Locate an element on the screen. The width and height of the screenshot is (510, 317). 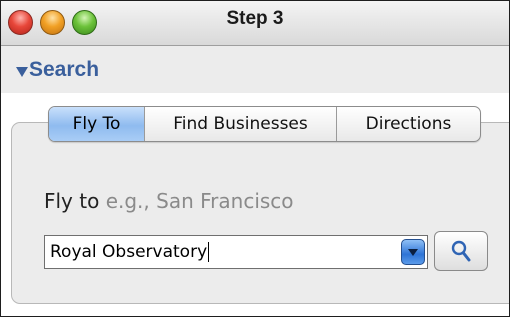
search-section-title: Search is located at coordinates (64, 70).